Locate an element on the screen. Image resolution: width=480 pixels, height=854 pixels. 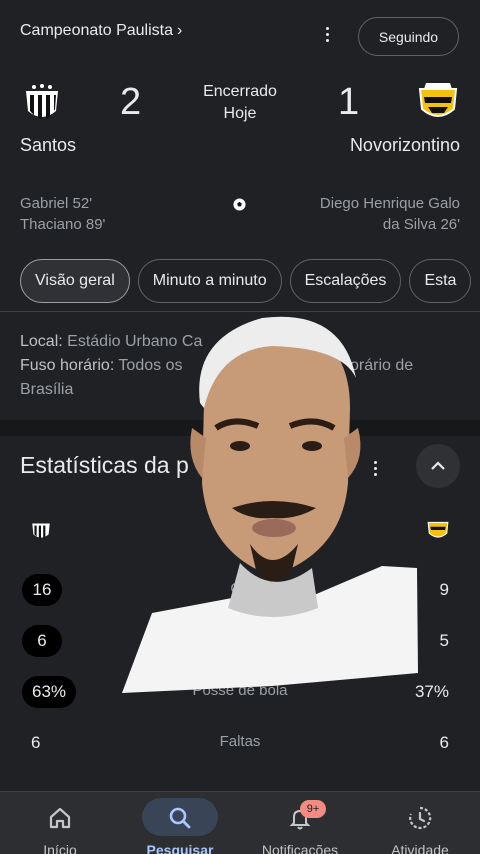
scorer: da Silva 26' is located at coordinates (421, 224).